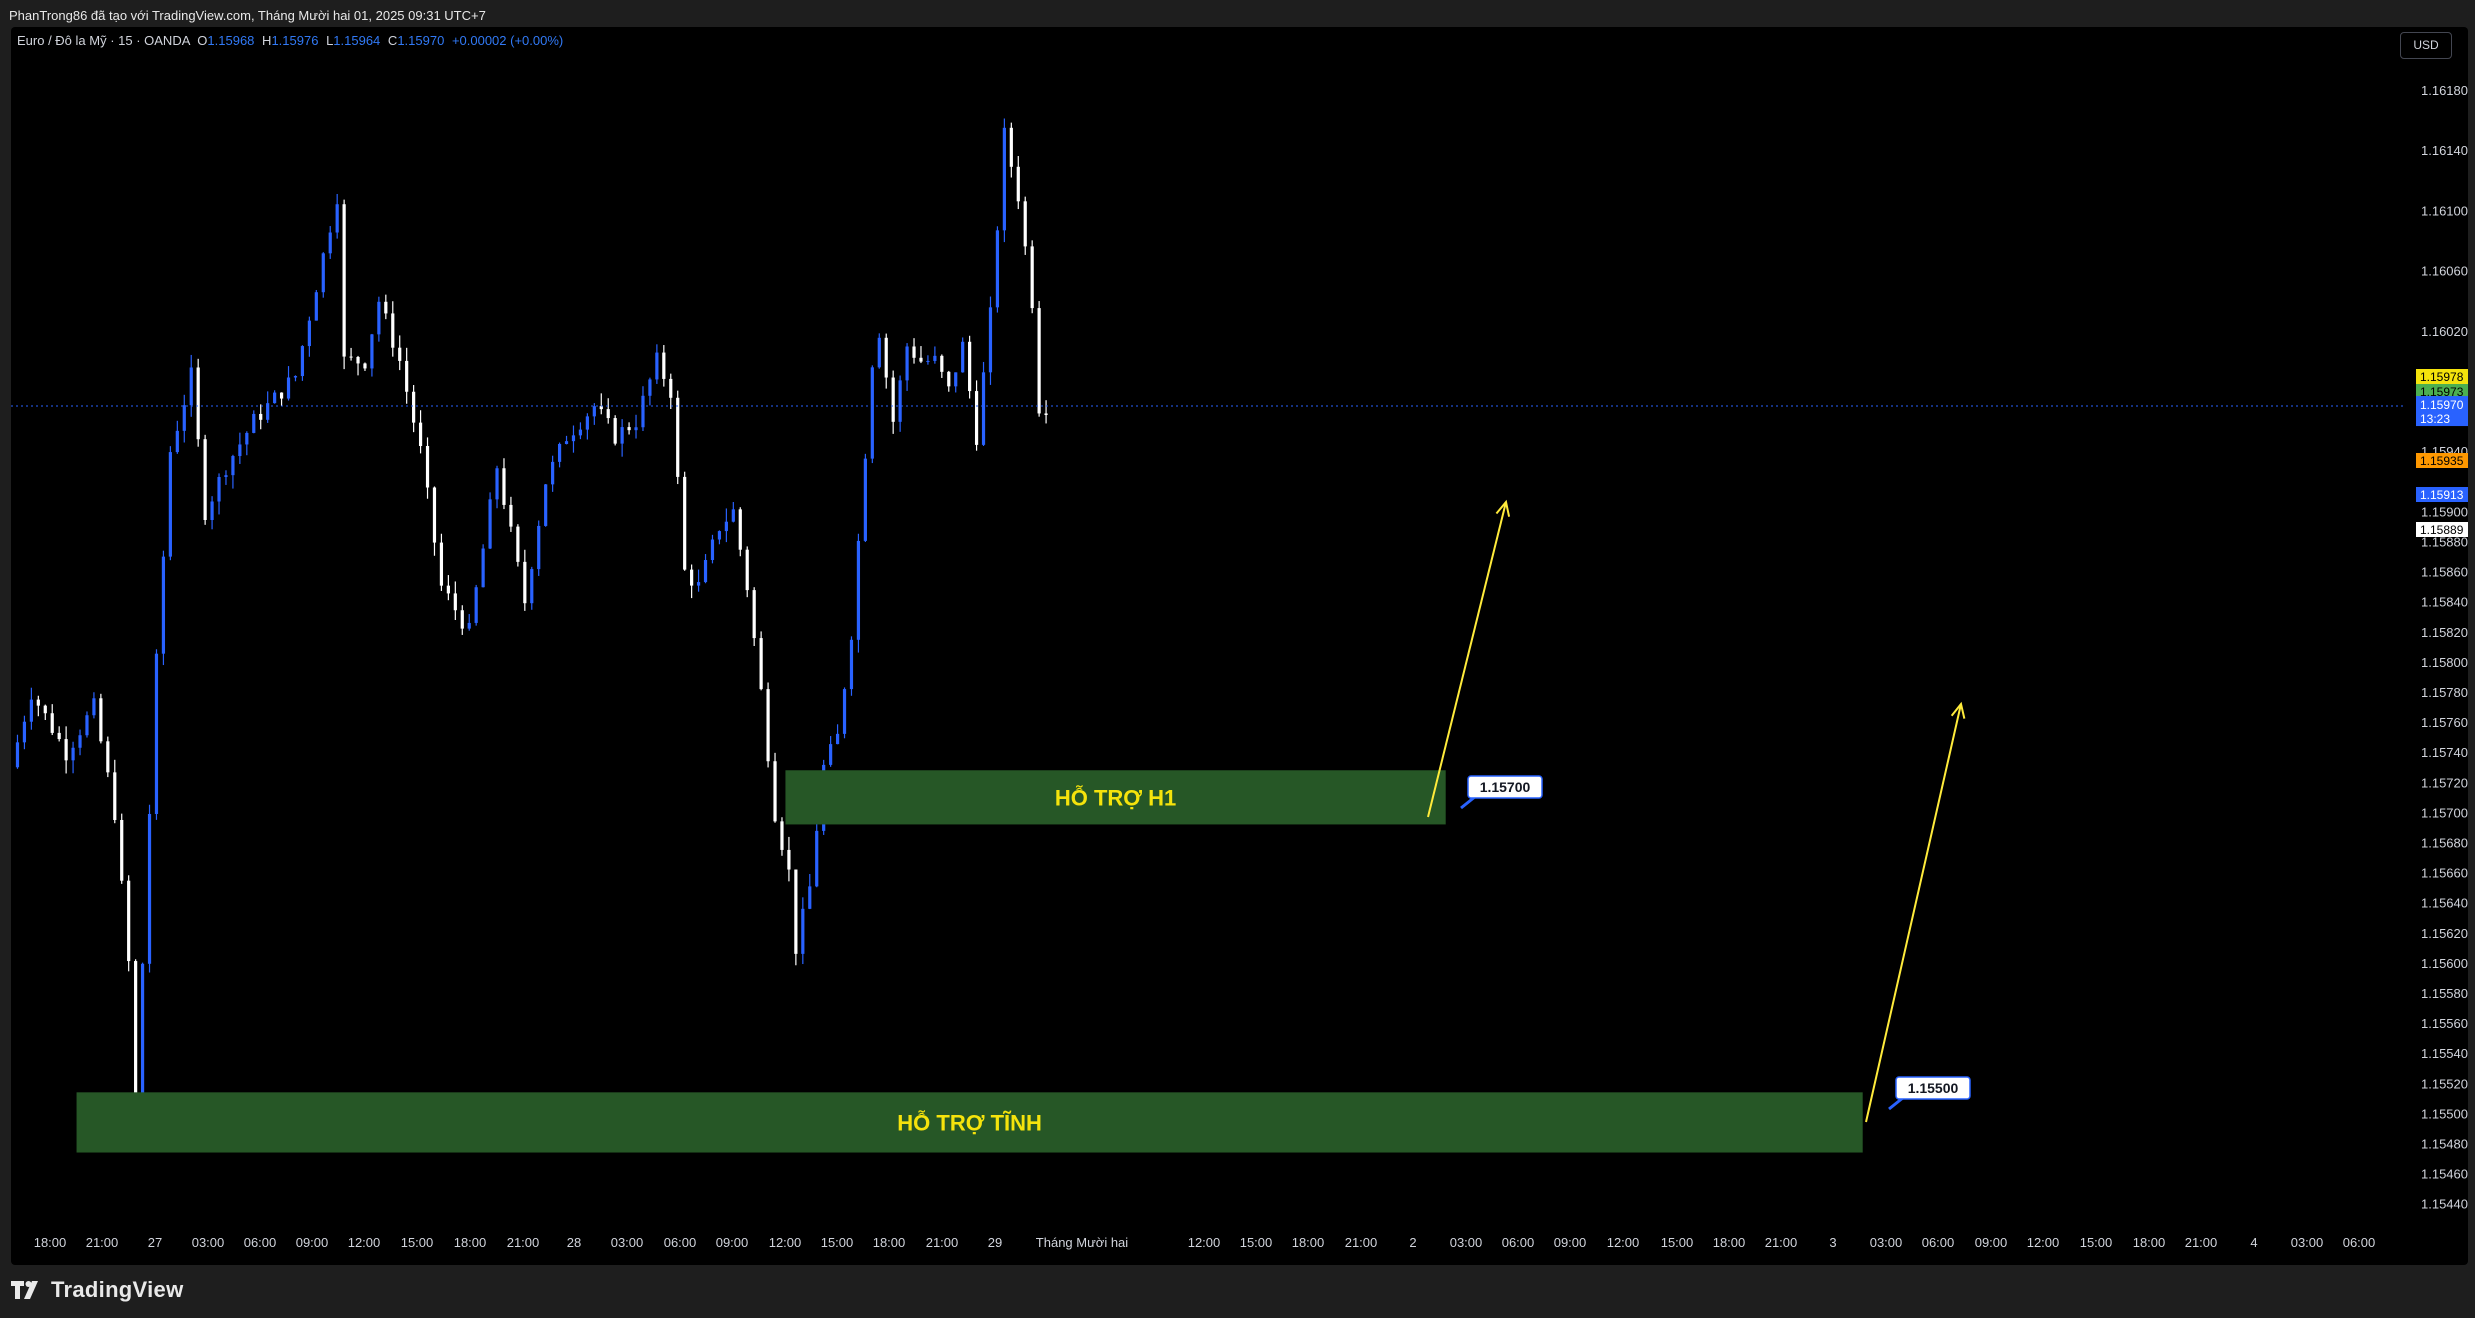 The width and height of the screenshot is (2475, 1318). Describe the element at coordinates (1115, 797) in the screenshot. I see `support-zone-label: HỖ TRỢ H1` at that location.